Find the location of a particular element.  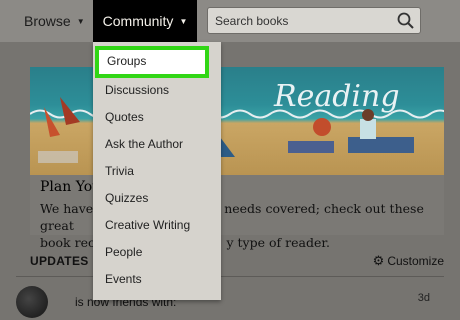

browse-menu: Browse ▼ is located at coordinates (54, 21).